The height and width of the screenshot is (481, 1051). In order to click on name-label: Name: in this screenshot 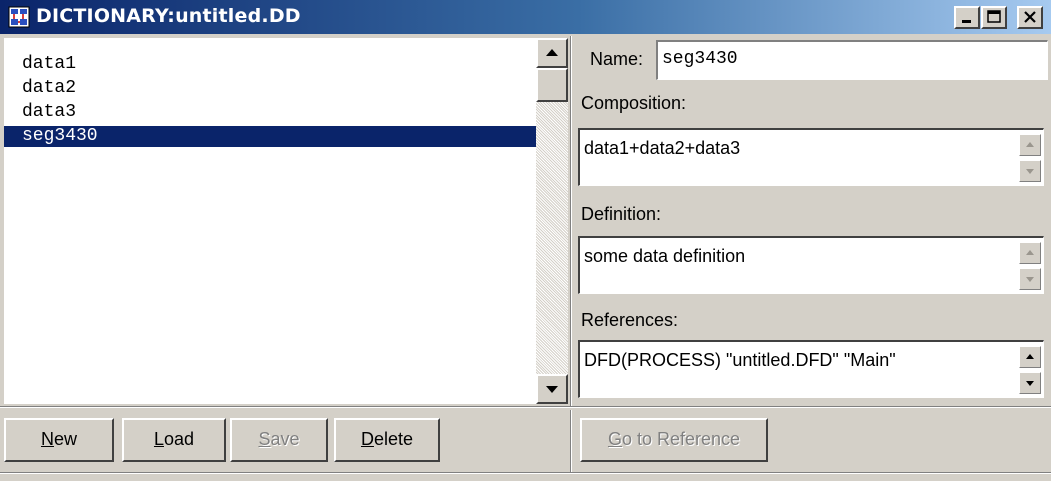, I will do `click(617, 59)`.